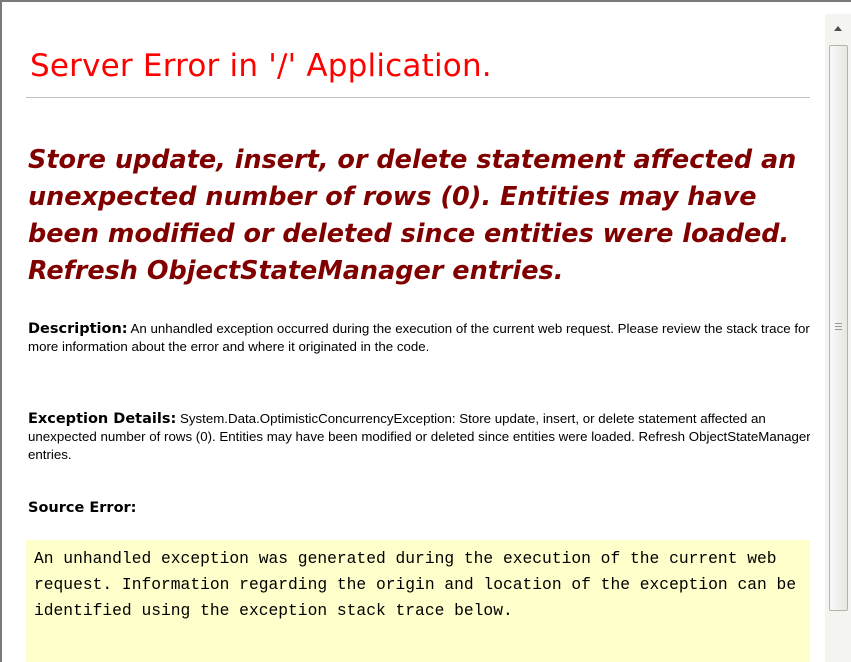 This screenshot has width=851, height=662. Describe the element at coordinates (102, 419) in the screenshot. I see `exception-details-label: Exception Details:` at that location.